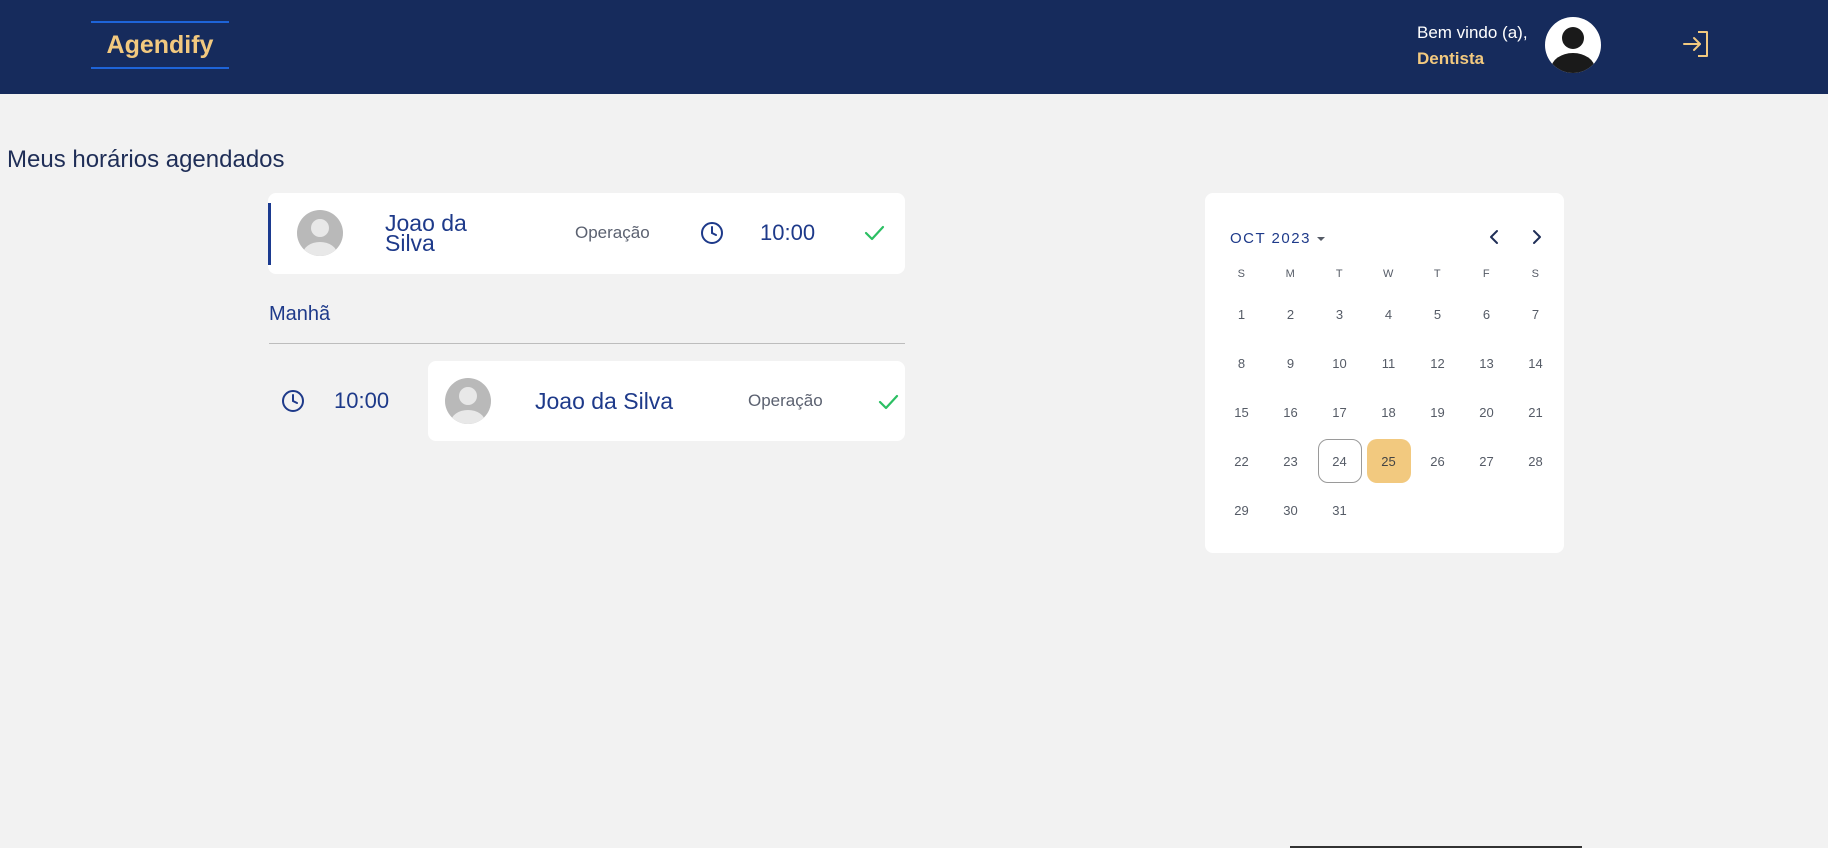 The height and width of the screenshot is (848, 1828). I want to click on calendar-day: 14, so click(1535, 363).